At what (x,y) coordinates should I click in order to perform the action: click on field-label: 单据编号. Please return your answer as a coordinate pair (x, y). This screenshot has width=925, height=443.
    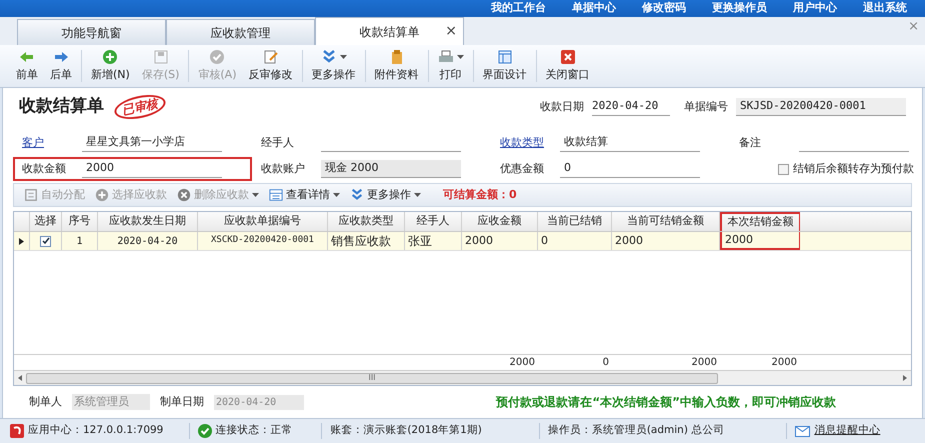
    Looking at the image, I should click on (706, 106).